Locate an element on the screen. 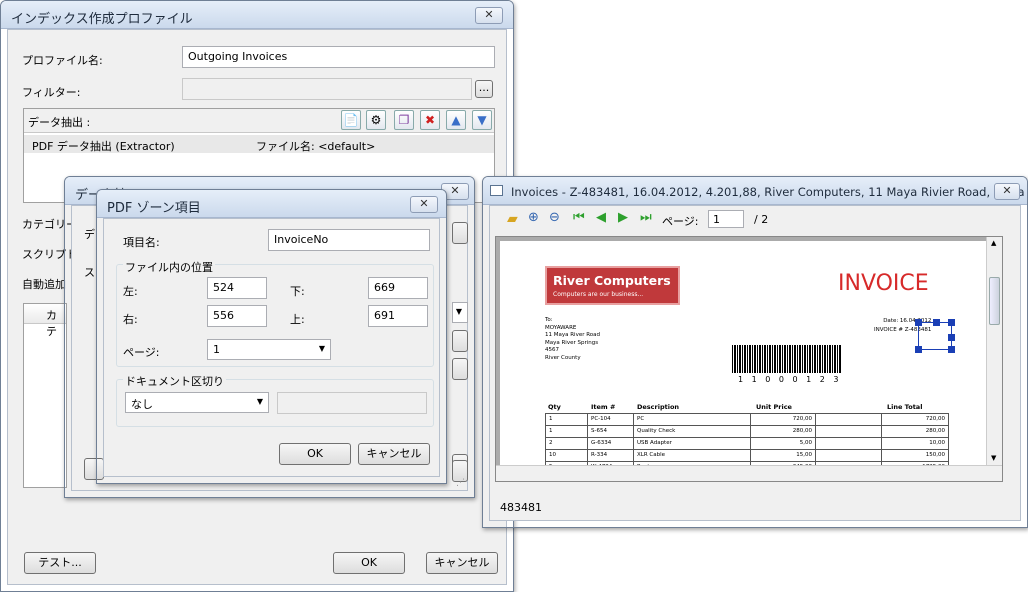 Image resolution: width=1028 pixels, height=592 pixels. table-cell: G-6334 is located at coordinates (610, 444).